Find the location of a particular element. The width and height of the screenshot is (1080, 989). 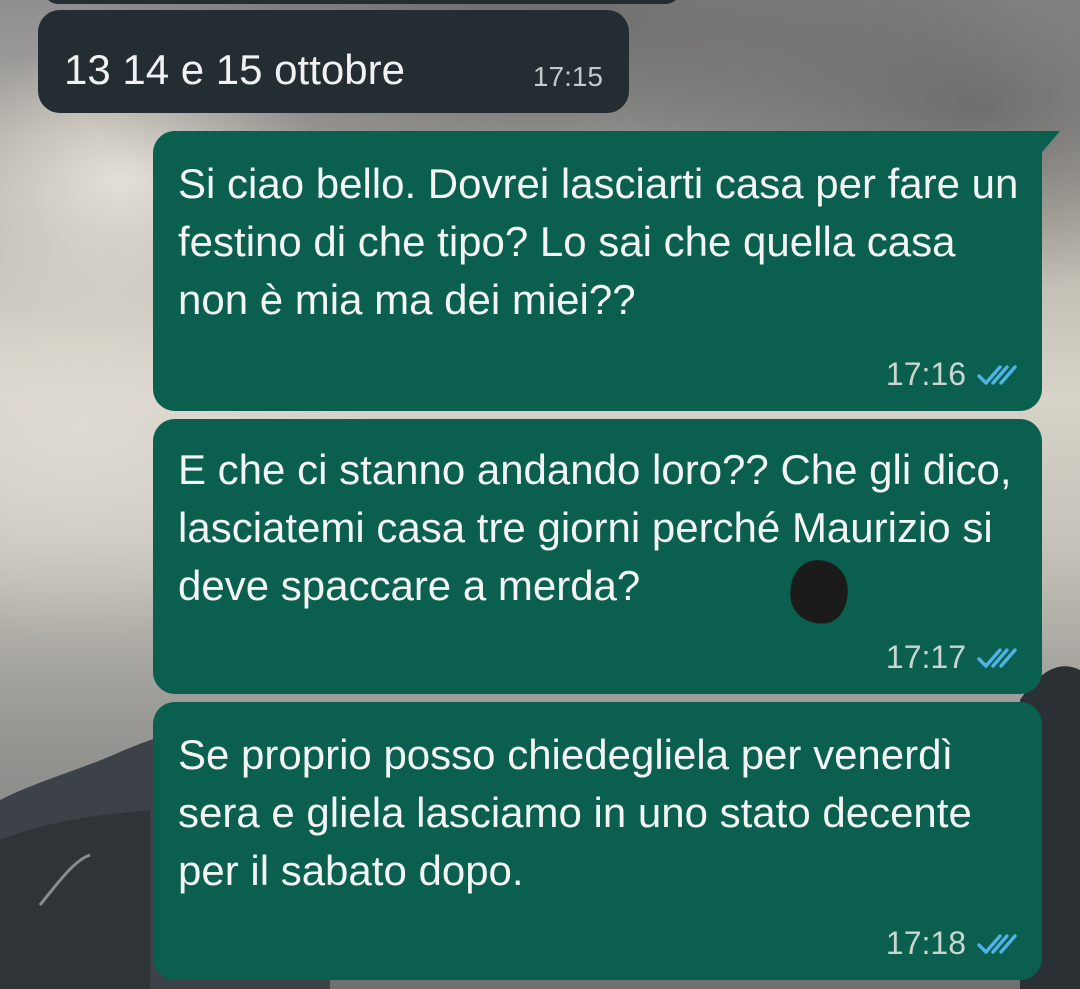

message-meta: 17:17 is located at coordinates (953, 657).